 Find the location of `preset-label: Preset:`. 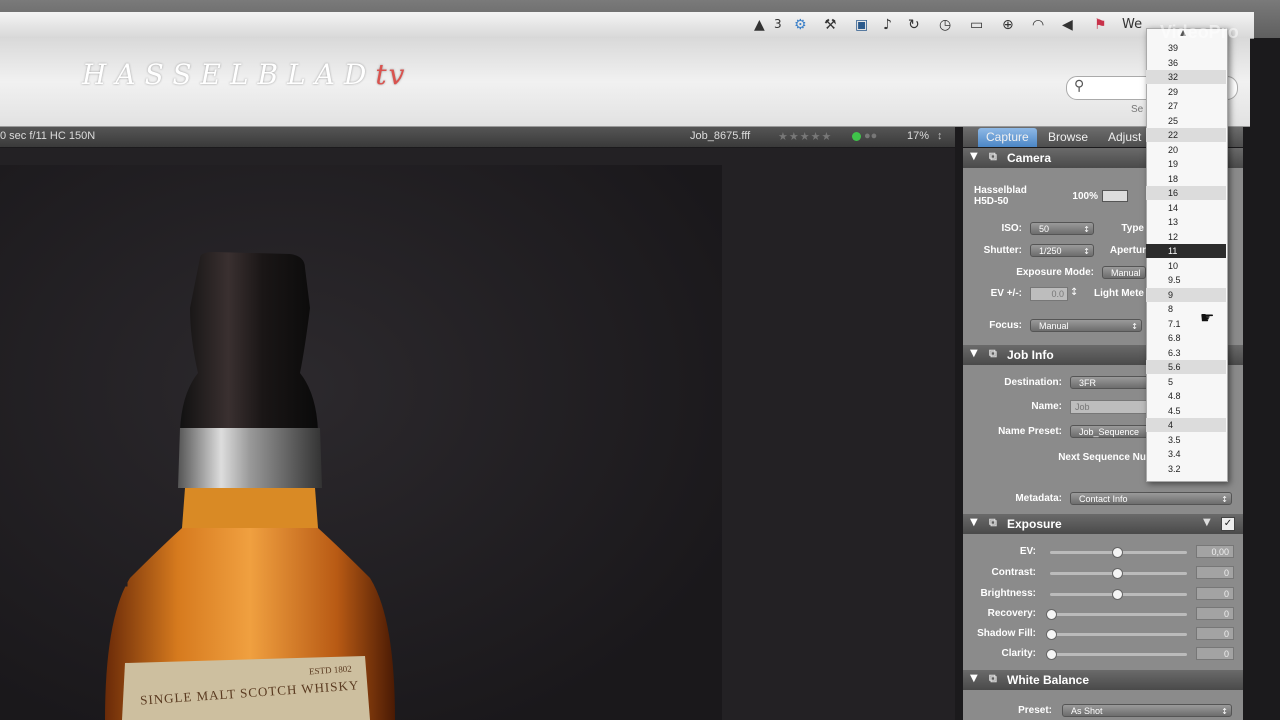

preset-label: Preset: is located at coordinates (1035, 710).